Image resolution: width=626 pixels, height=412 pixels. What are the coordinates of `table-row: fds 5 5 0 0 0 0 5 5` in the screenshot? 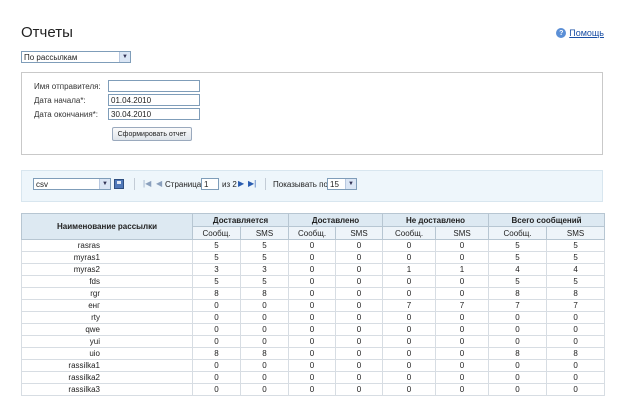 It's located at (313, 281).